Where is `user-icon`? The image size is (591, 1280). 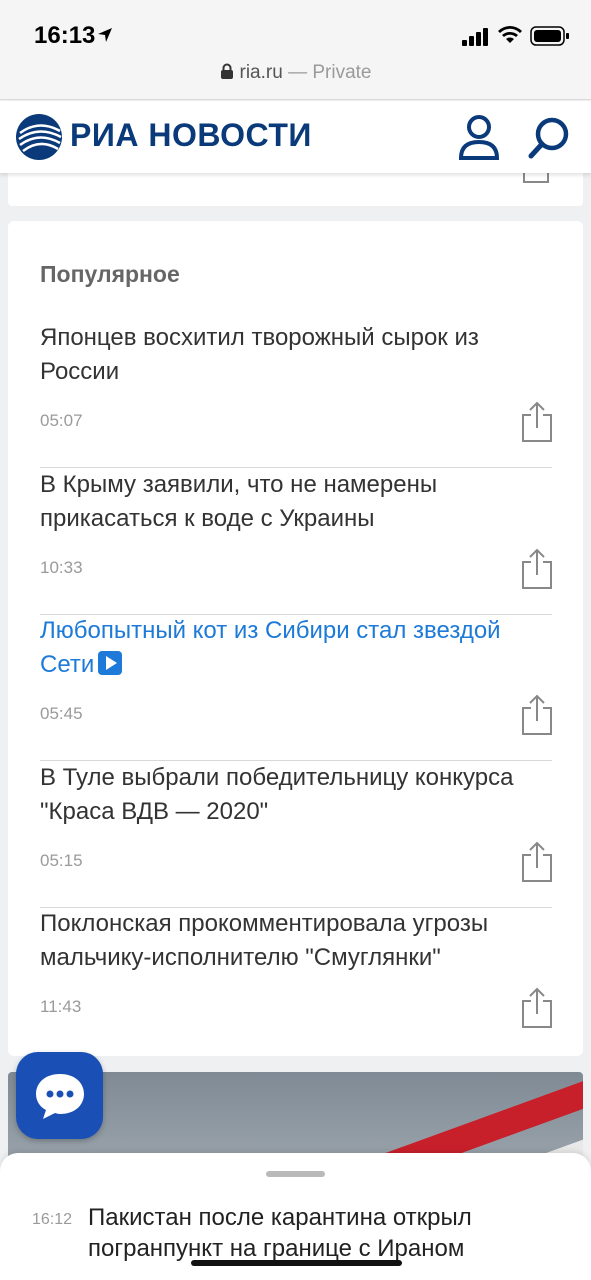
user-icon is located at coordinates (479, 137).